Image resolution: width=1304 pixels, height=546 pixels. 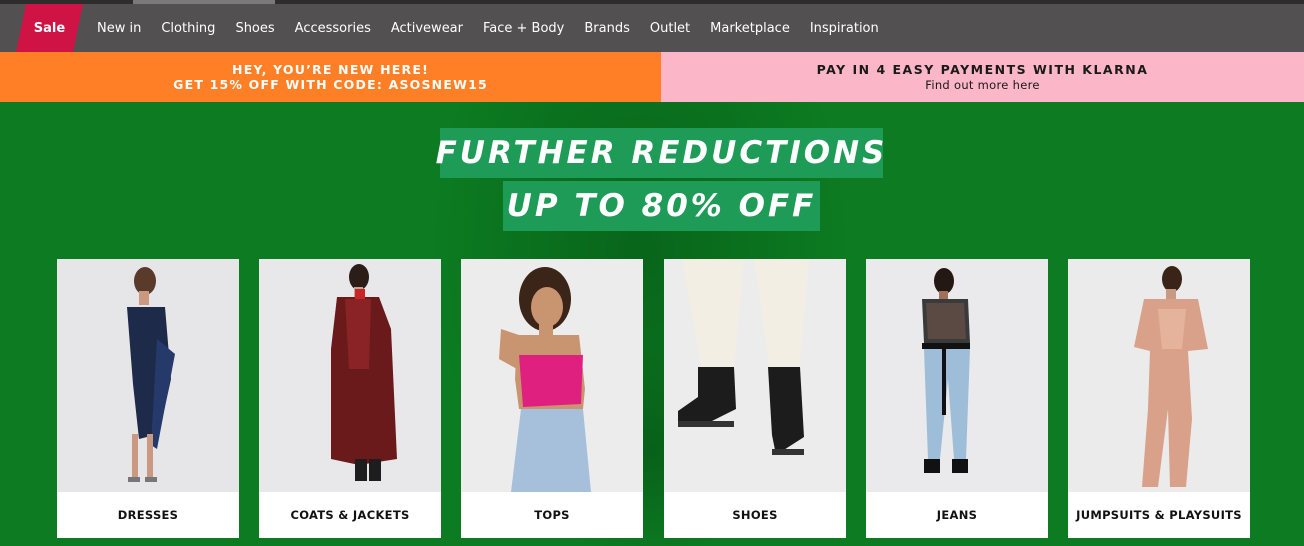 I want to click on category-label-tops: TOPS, so click(x=552, y=515).